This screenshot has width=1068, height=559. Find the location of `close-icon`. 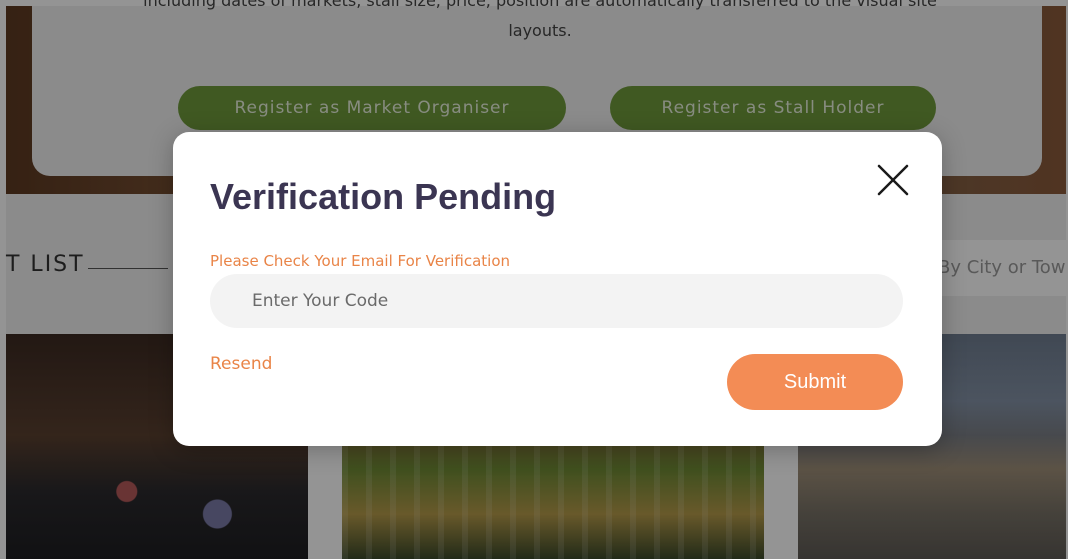

close-icon is located at coordinates (893, 180).